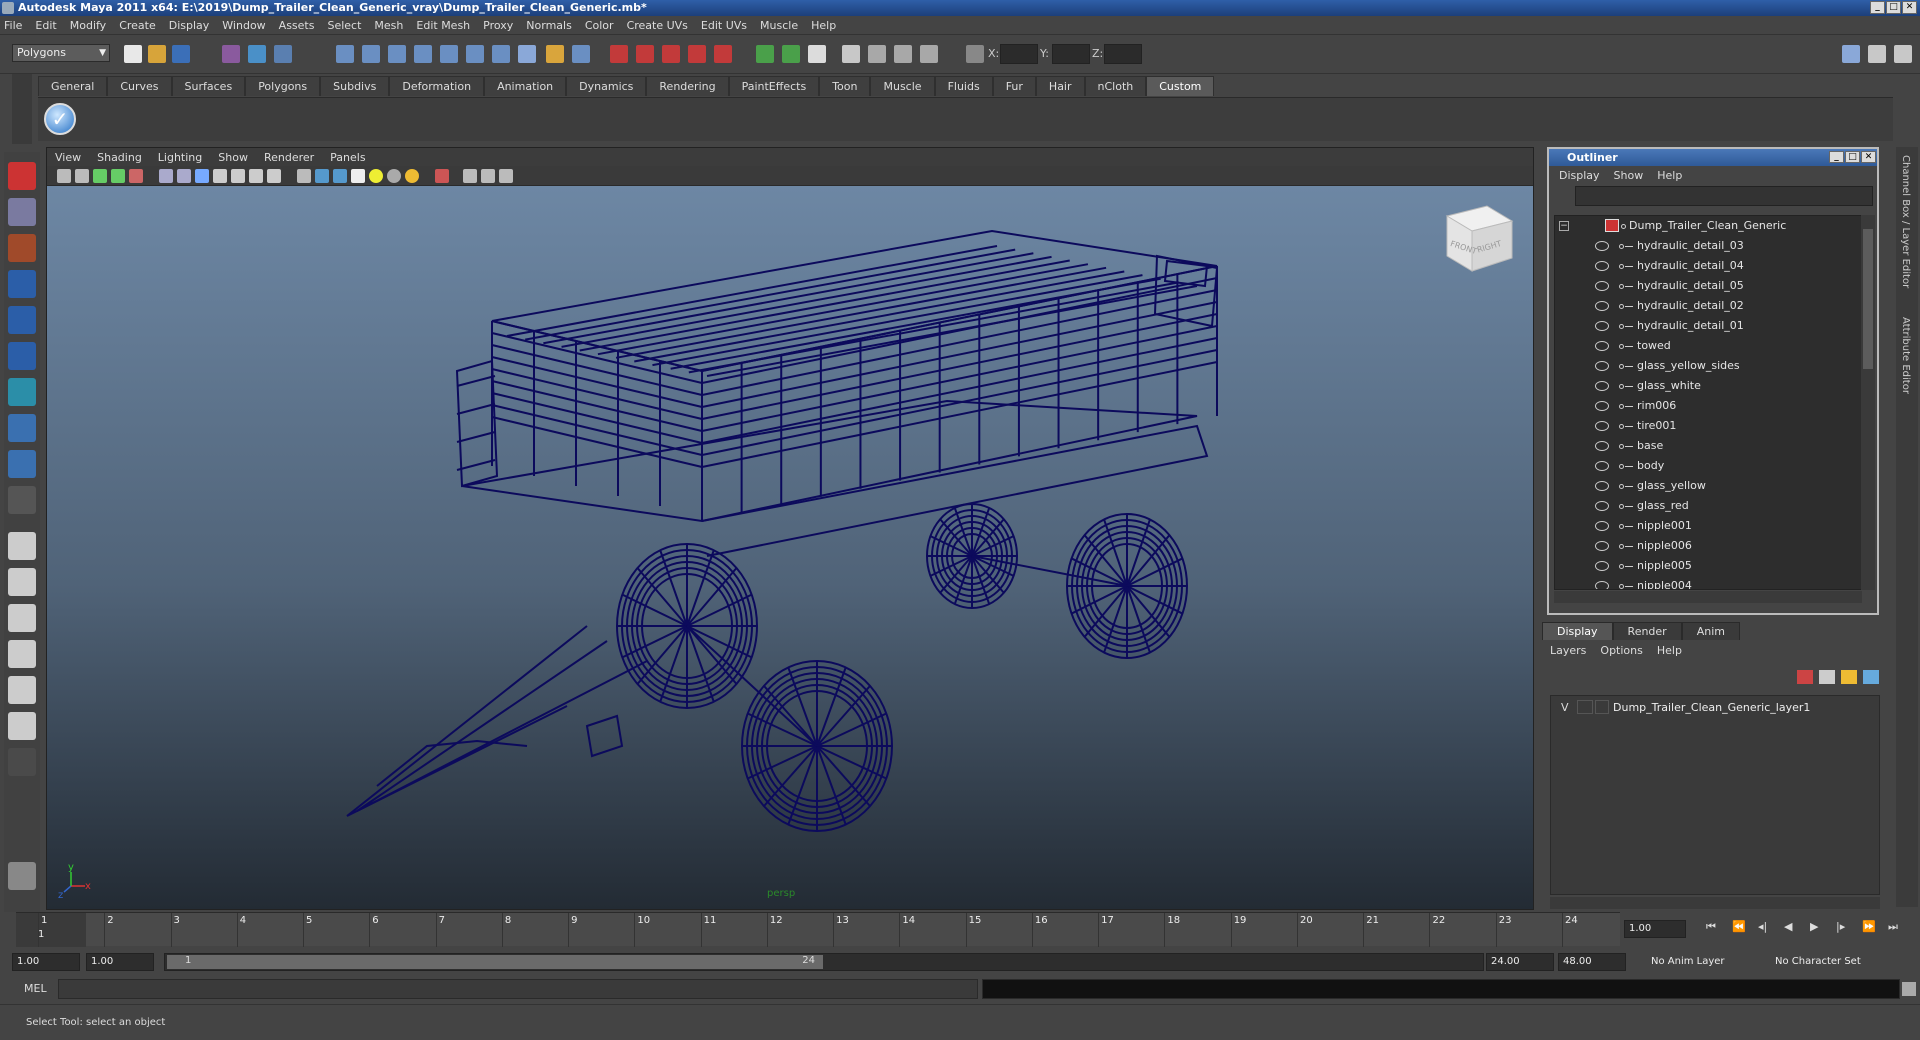 The width and height of the screenshot is (1920, 1040). Describe the element at coordinates (181, 54) in the screenshot. I see `save-scene-icon` at that location.